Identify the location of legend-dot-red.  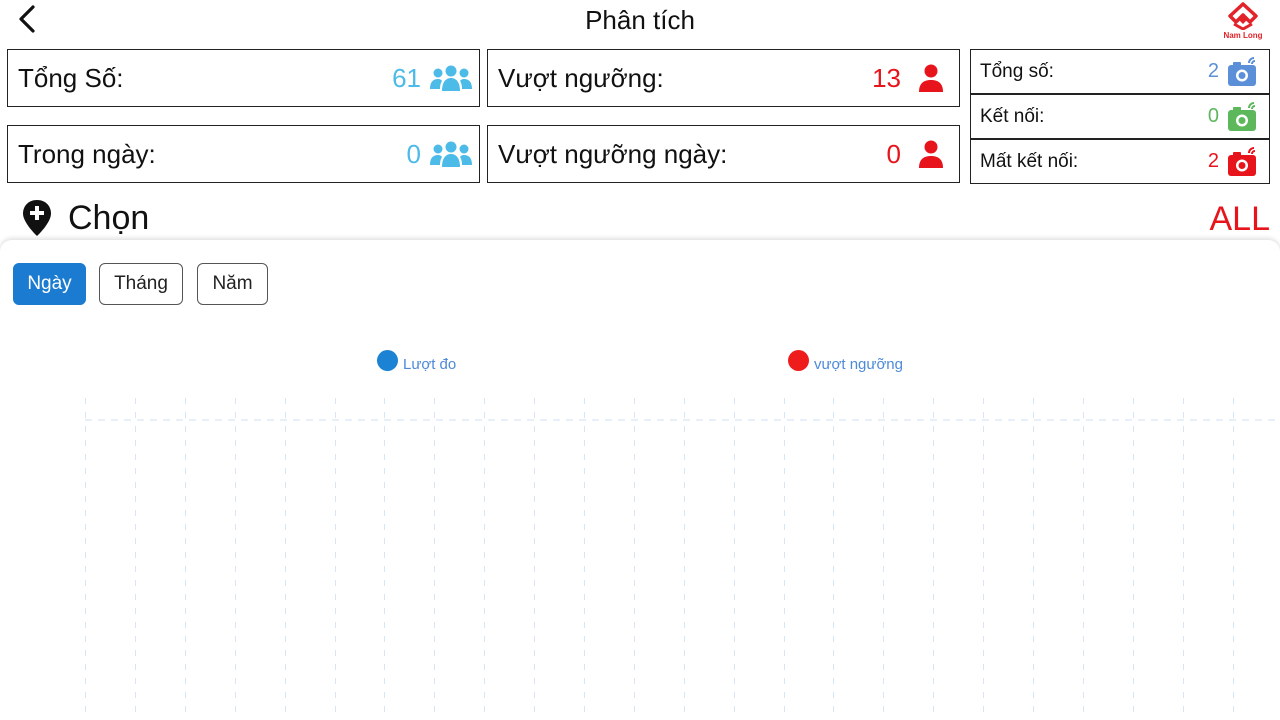
(798, 360).